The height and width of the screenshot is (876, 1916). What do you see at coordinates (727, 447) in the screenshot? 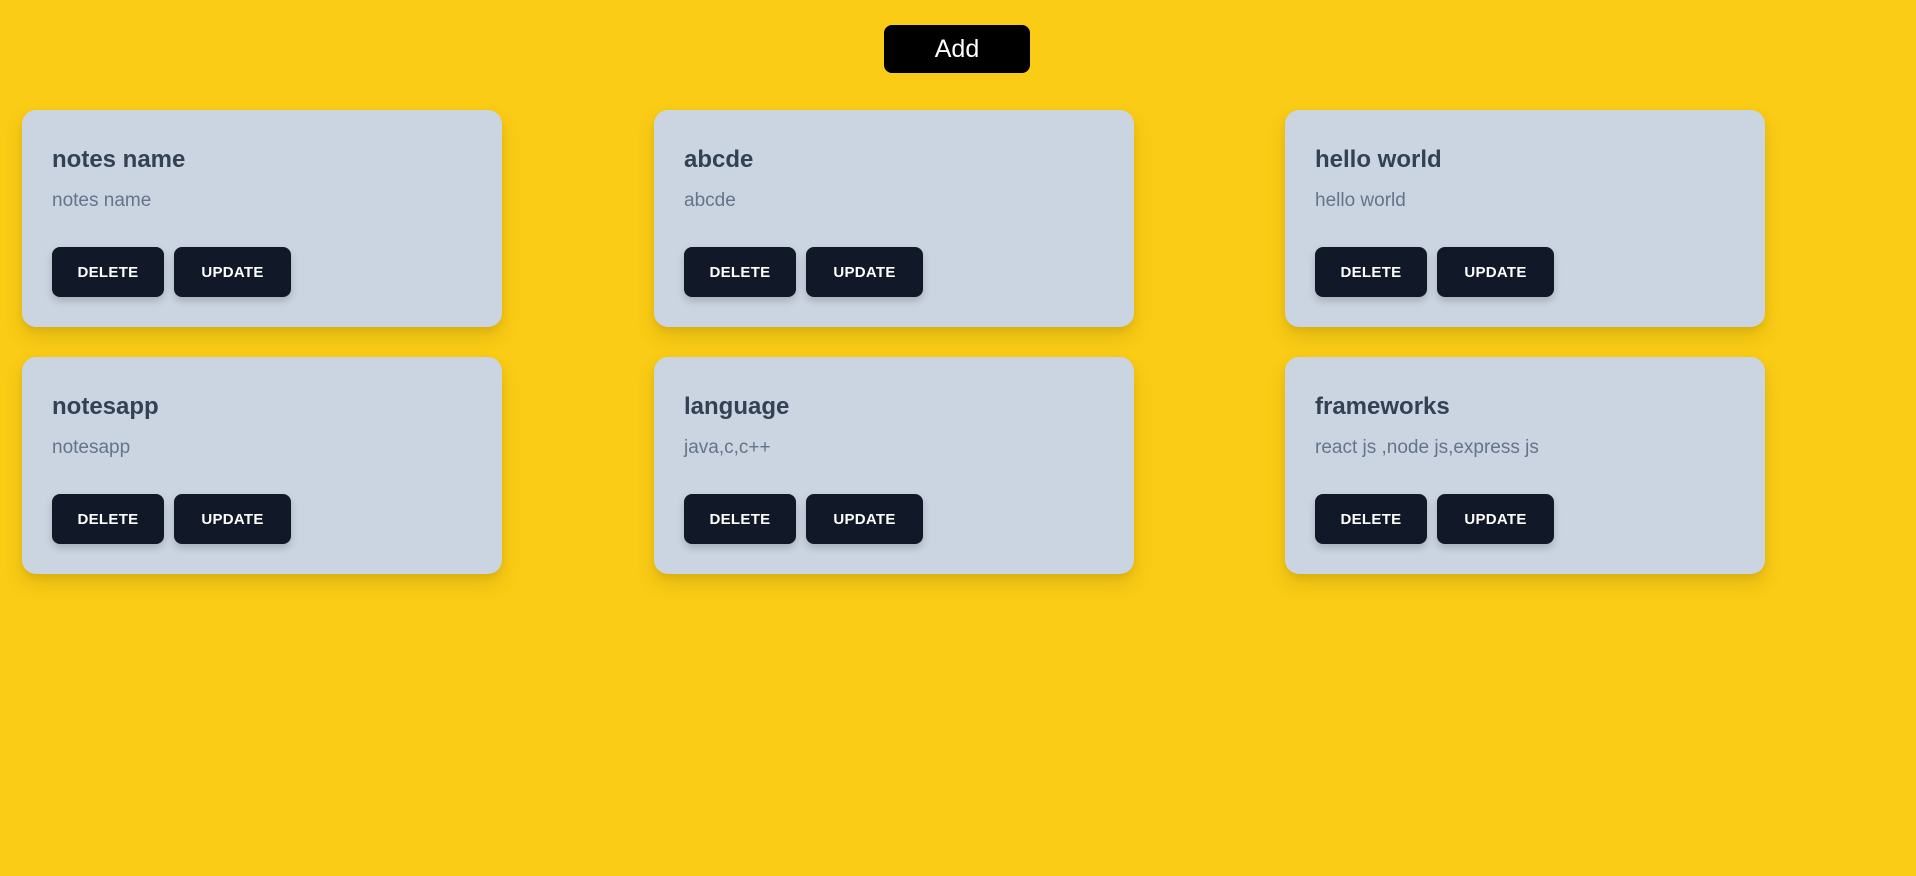
I see `note-body: java,c,c++` at bounding box center [727, 447].